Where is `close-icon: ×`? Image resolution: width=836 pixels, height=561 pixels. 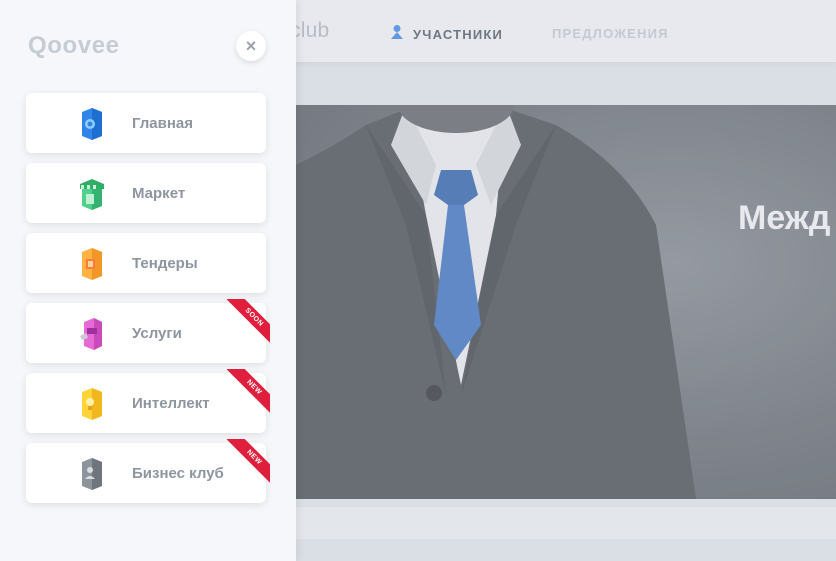
close-icon: × is located at coordinates (251, 46).